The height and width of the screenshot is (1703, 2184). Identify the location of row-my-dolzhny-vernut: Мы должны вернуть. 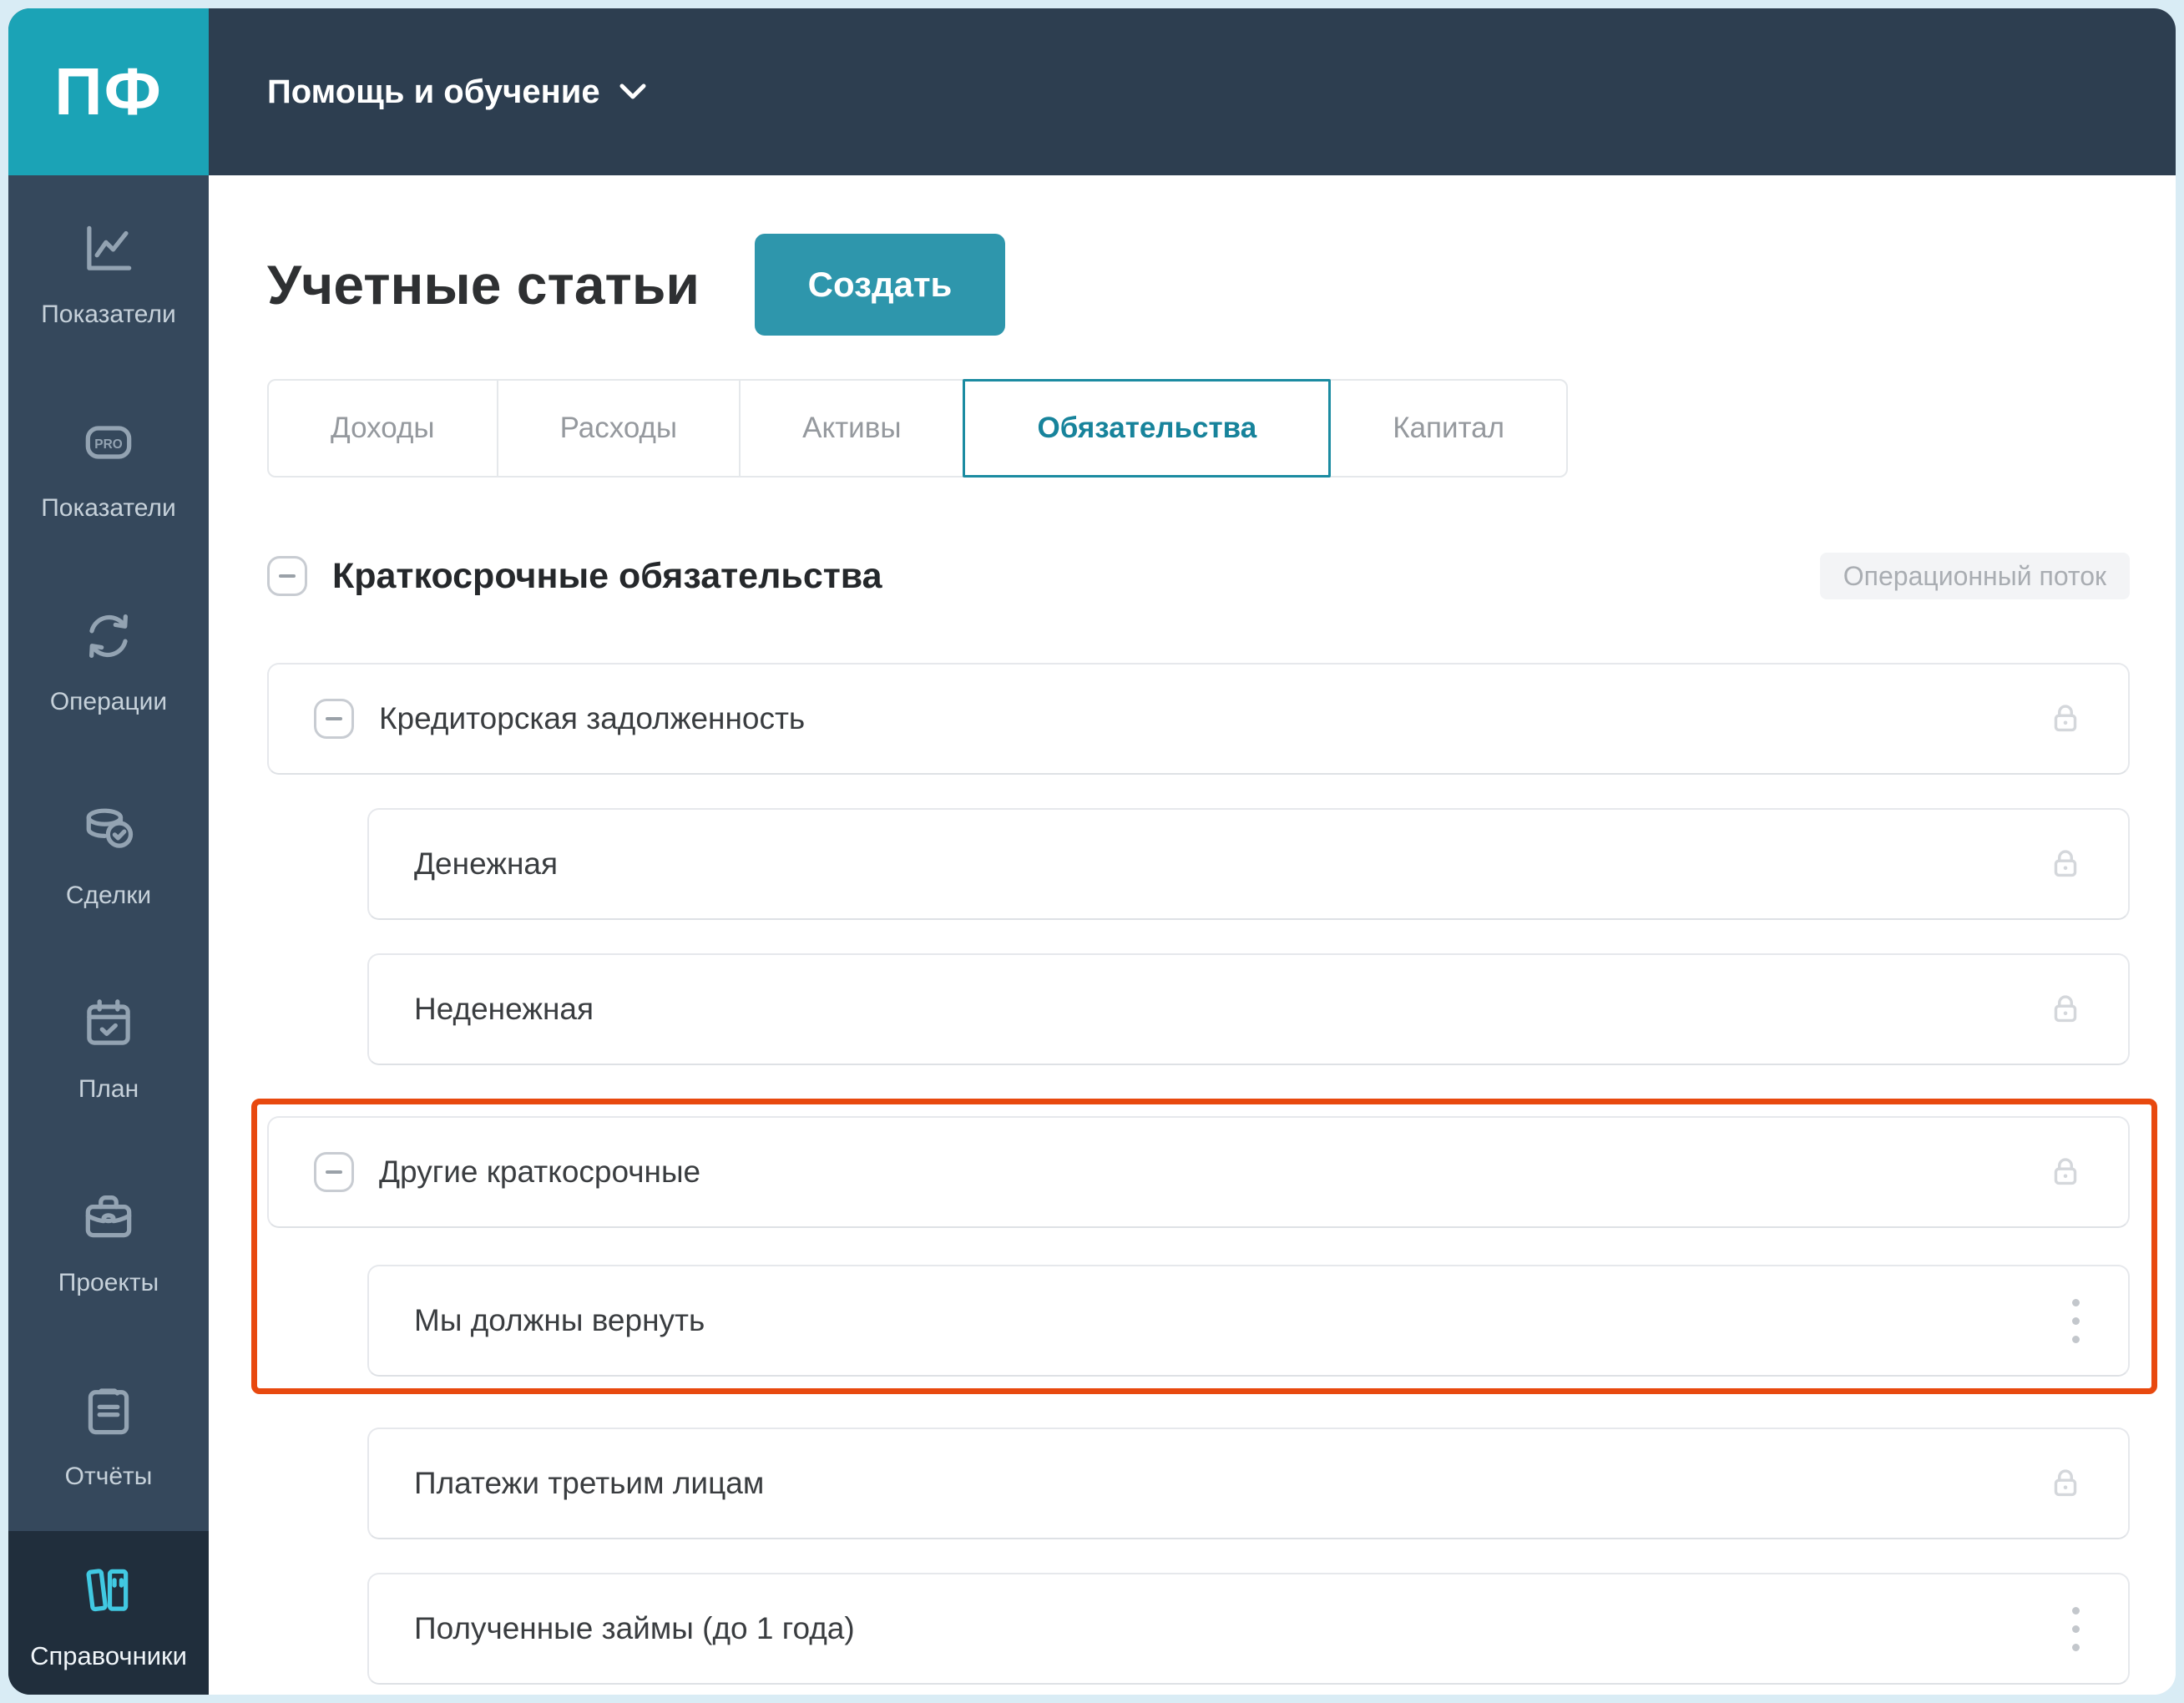
(1248, 1321).